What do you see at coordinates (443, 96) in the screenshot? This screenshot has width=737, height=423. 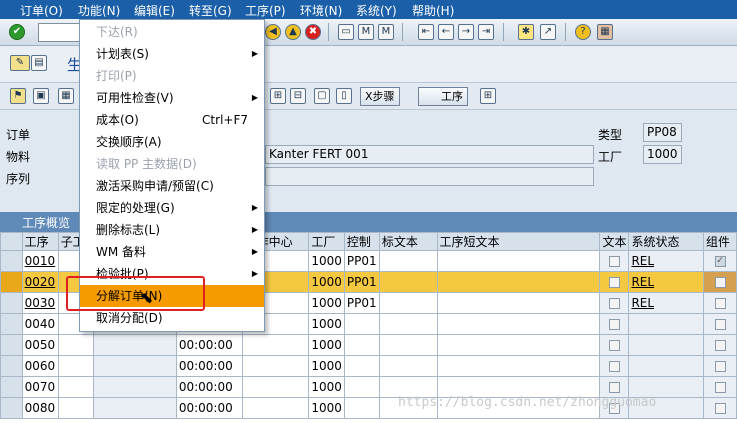 I see `operations-button: 工序` at bounding box center [443, 96].